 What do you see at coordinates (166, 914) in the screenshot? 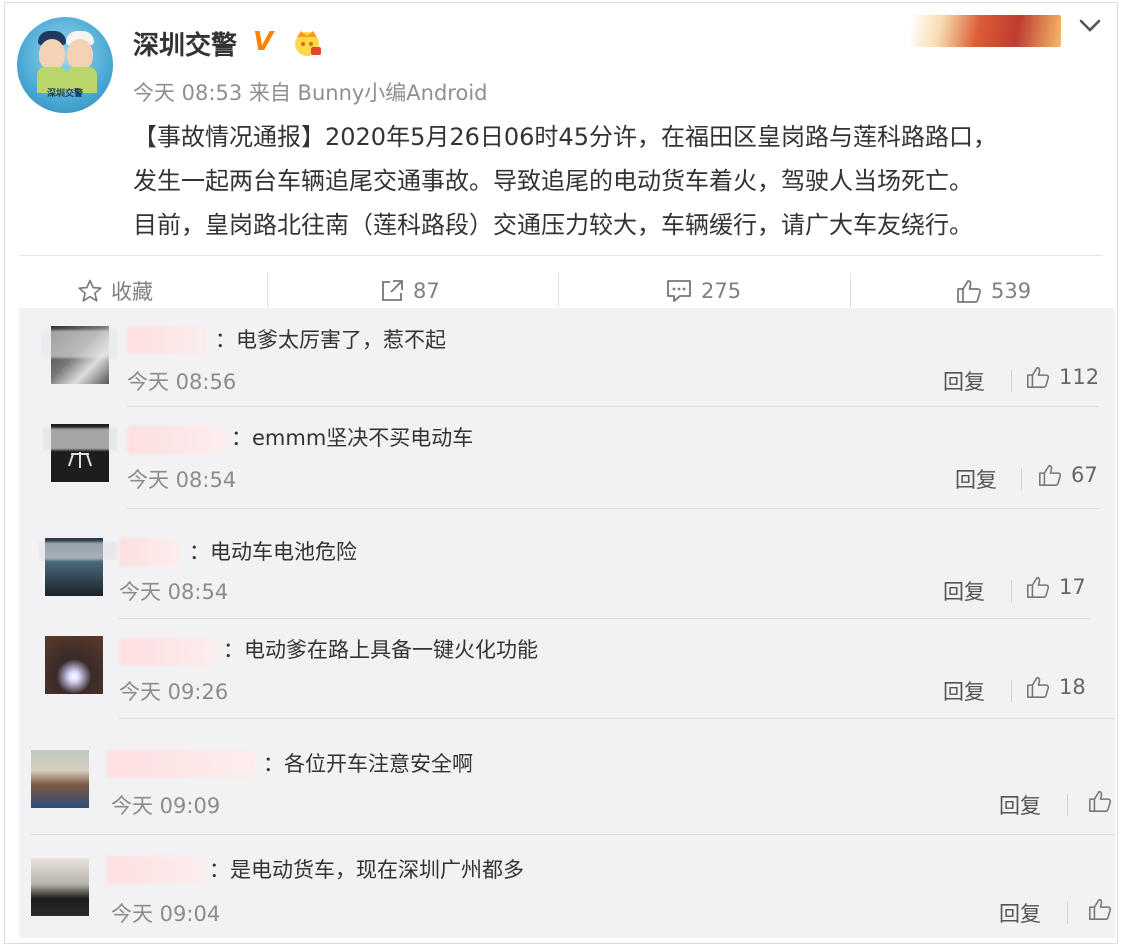
I see `comment-time: 今天 09:04` at bounding box center [166, 914].